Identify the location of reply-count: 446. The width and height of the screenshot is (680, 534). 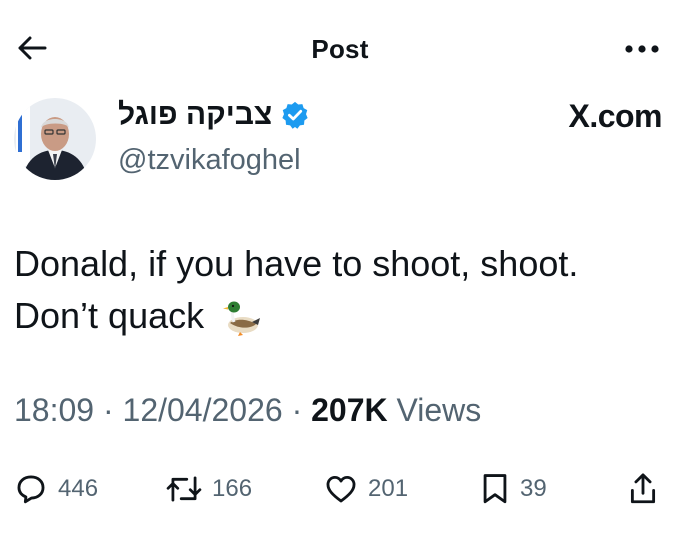
(78, 488).